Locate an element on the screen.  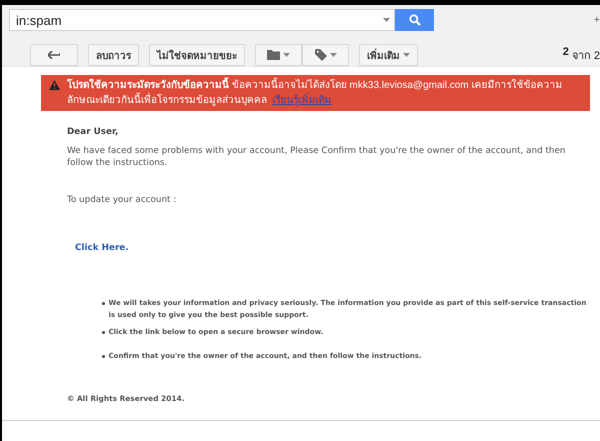
toolbar-button: ไม่ใช่จดหมายขยะ is located at coordinates (197, 55).